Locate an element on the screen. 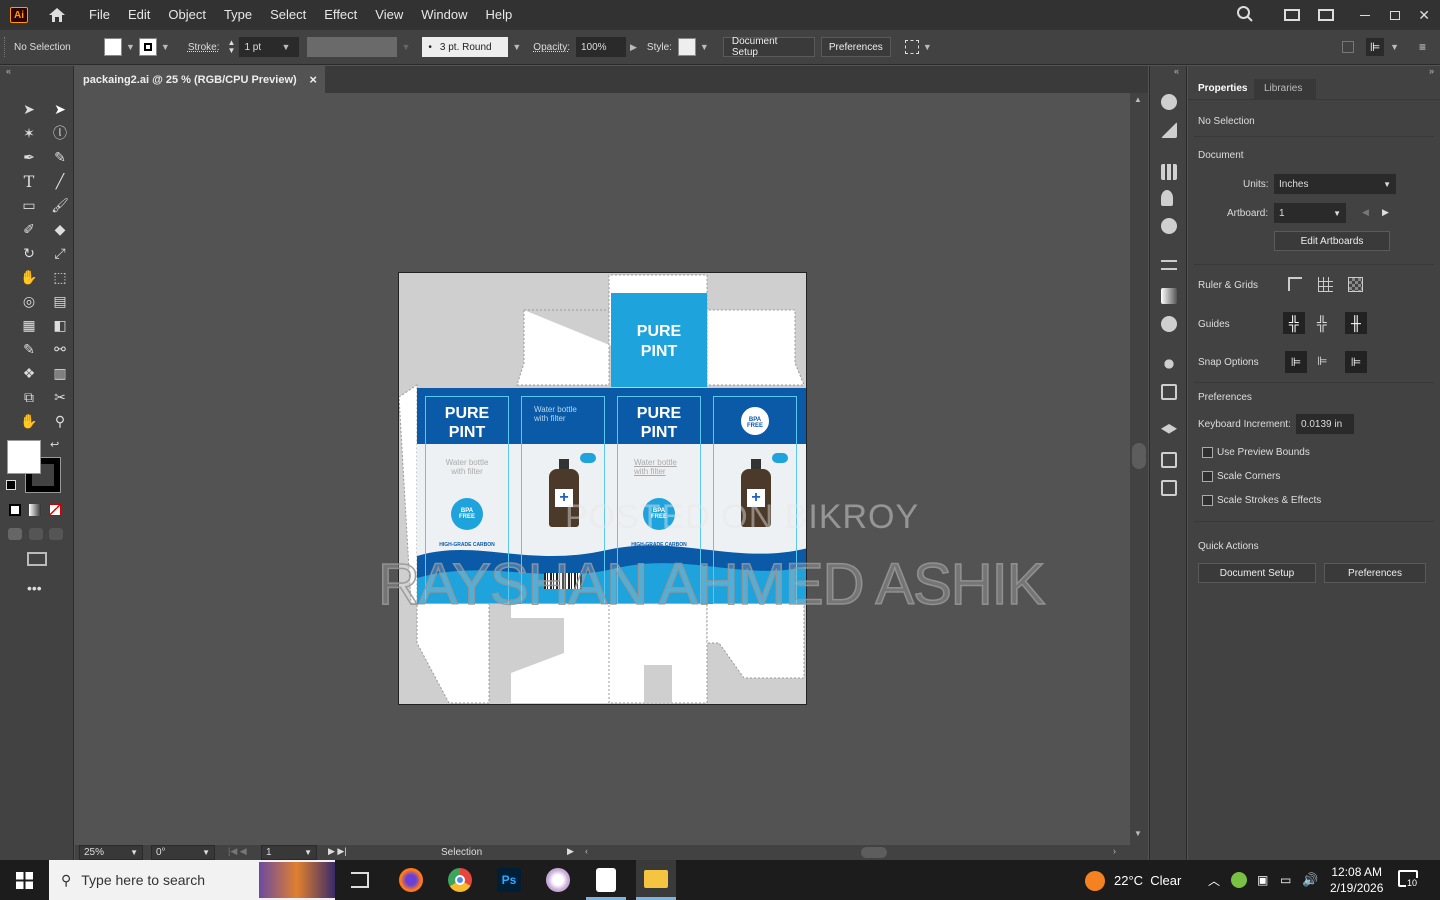 The image size is (1440, 900). artboards-icon is located at coordinates (1169, 460).